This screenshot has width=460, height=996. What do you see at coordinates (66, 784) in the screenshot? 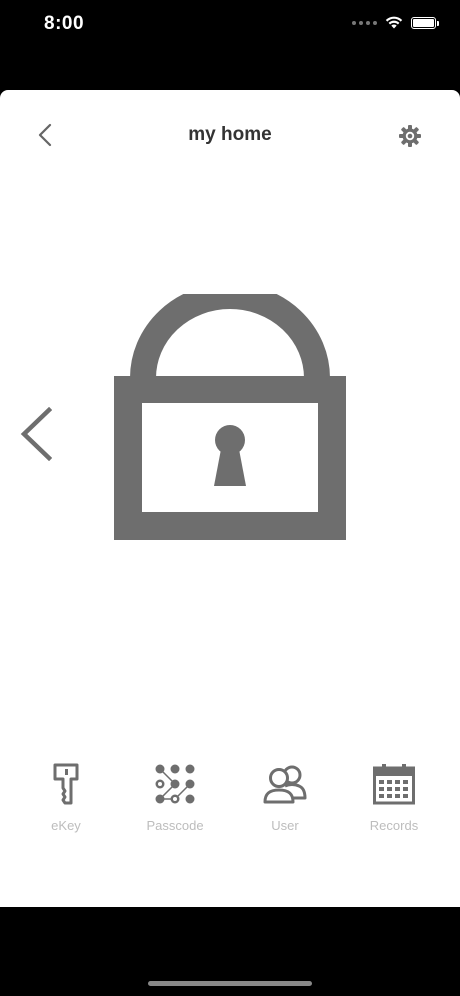
I see `key-icon` at bounding box center [66, 784].